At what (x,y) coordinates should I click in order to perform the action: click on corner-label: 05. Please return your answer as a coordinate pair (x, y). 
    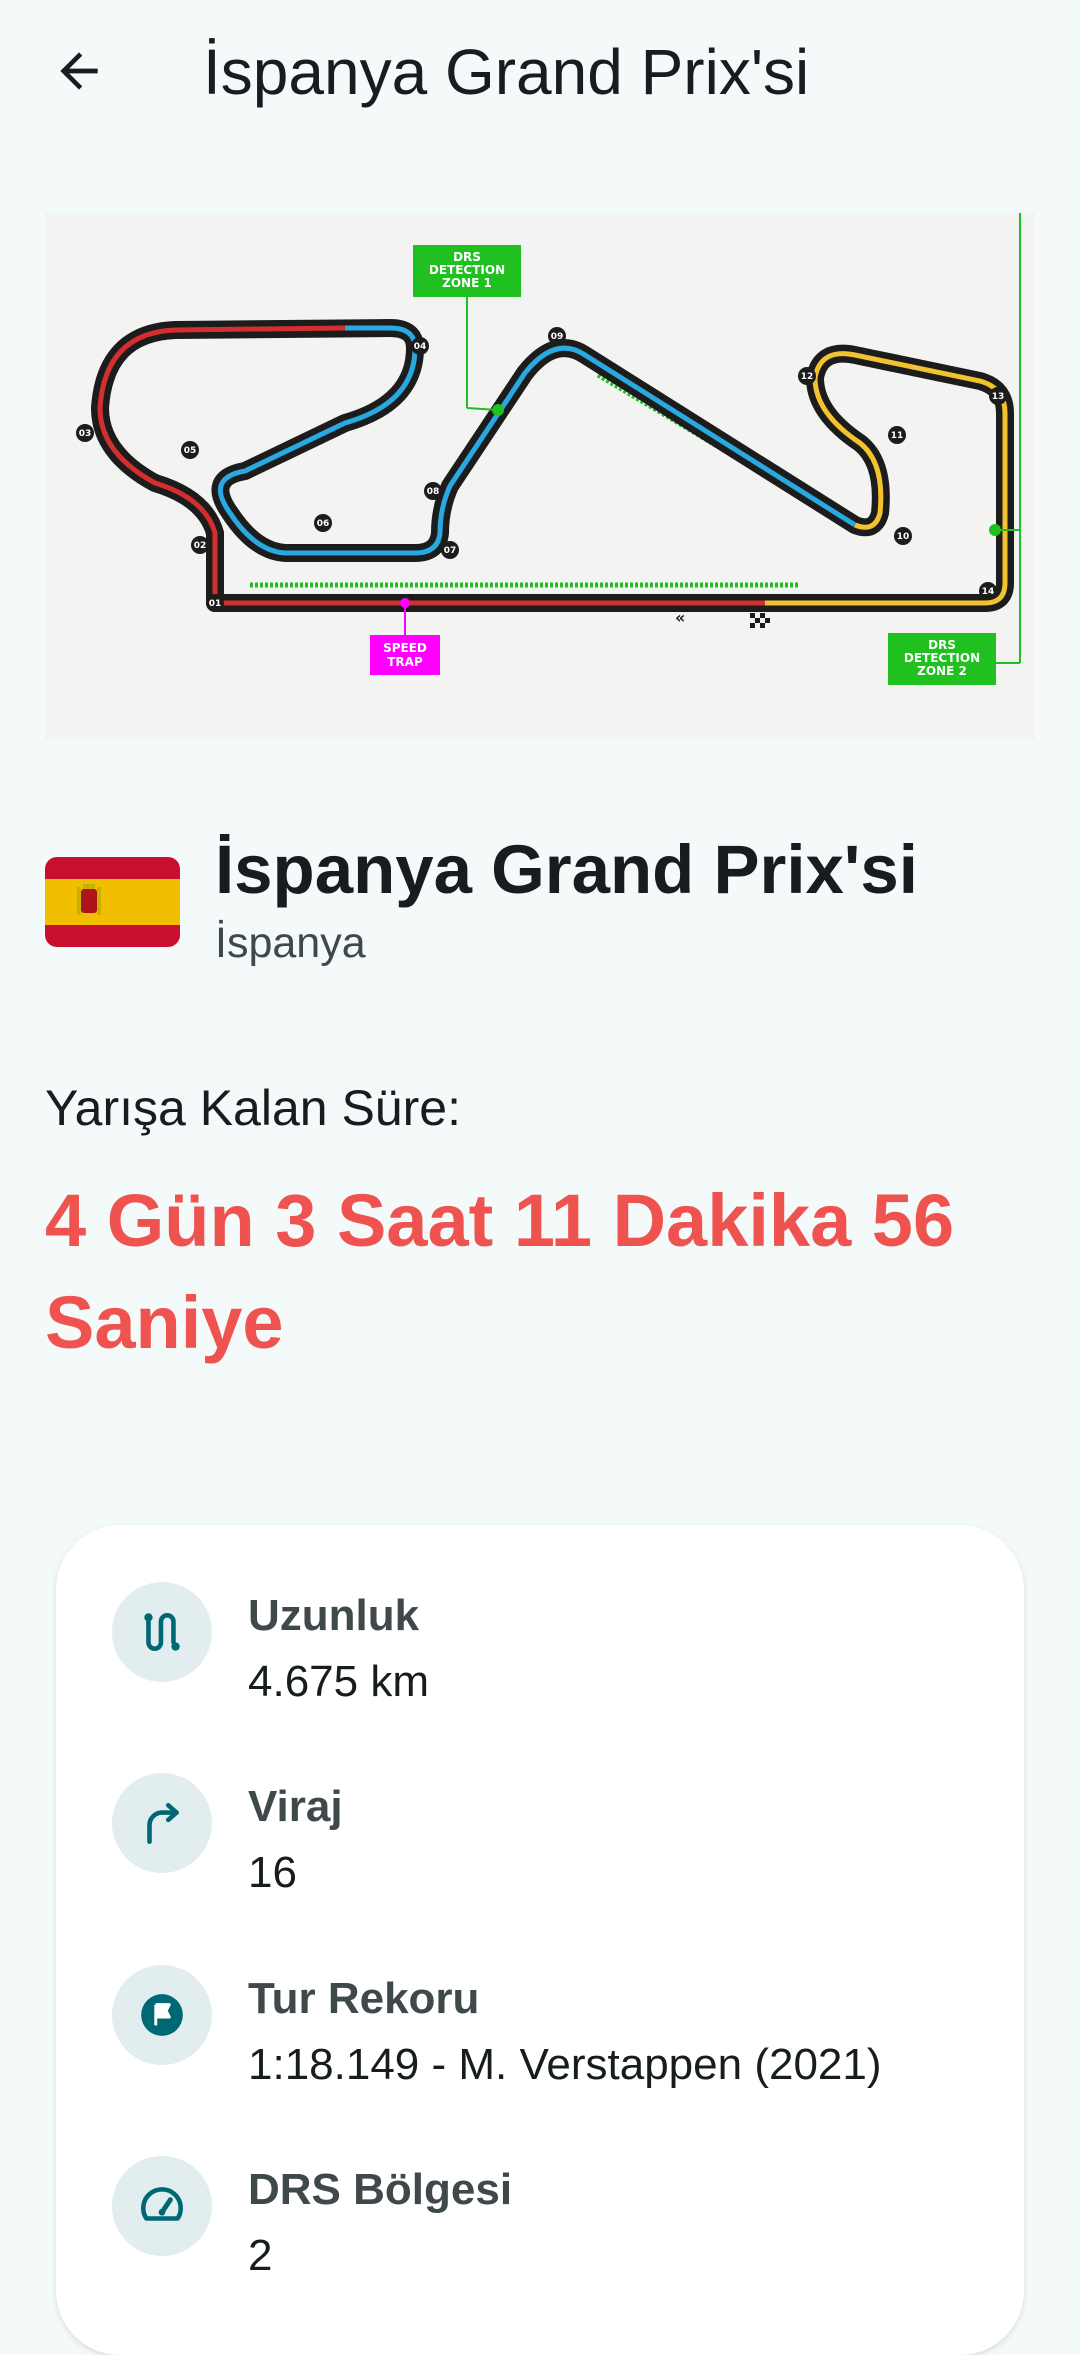
    Looking at the image, I should click on (190, 451).